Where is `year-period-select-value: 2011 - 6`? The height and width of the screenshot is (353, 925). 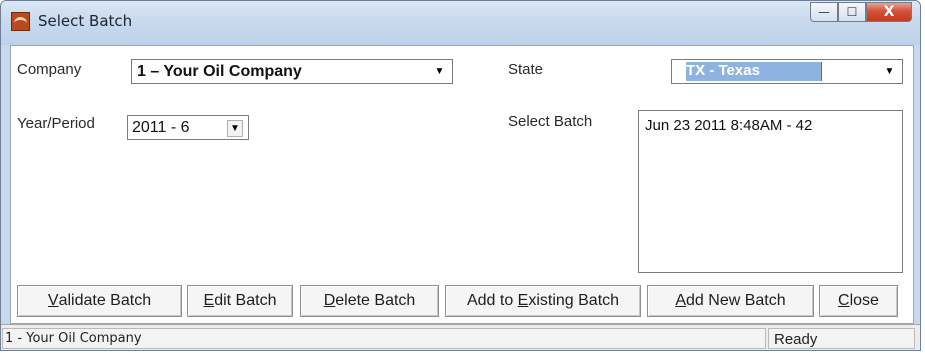 year-period-select-value: 2011 - 6 is located at coordinates (161, 127).